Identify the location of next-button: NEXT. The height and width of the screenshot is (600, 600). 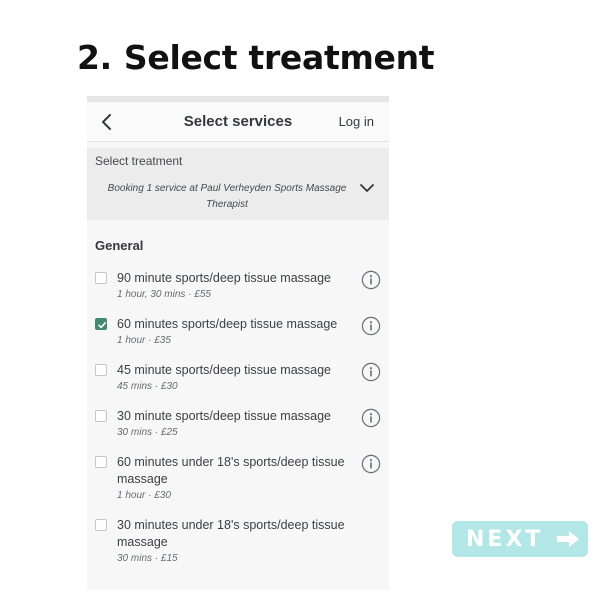
(520, 539).